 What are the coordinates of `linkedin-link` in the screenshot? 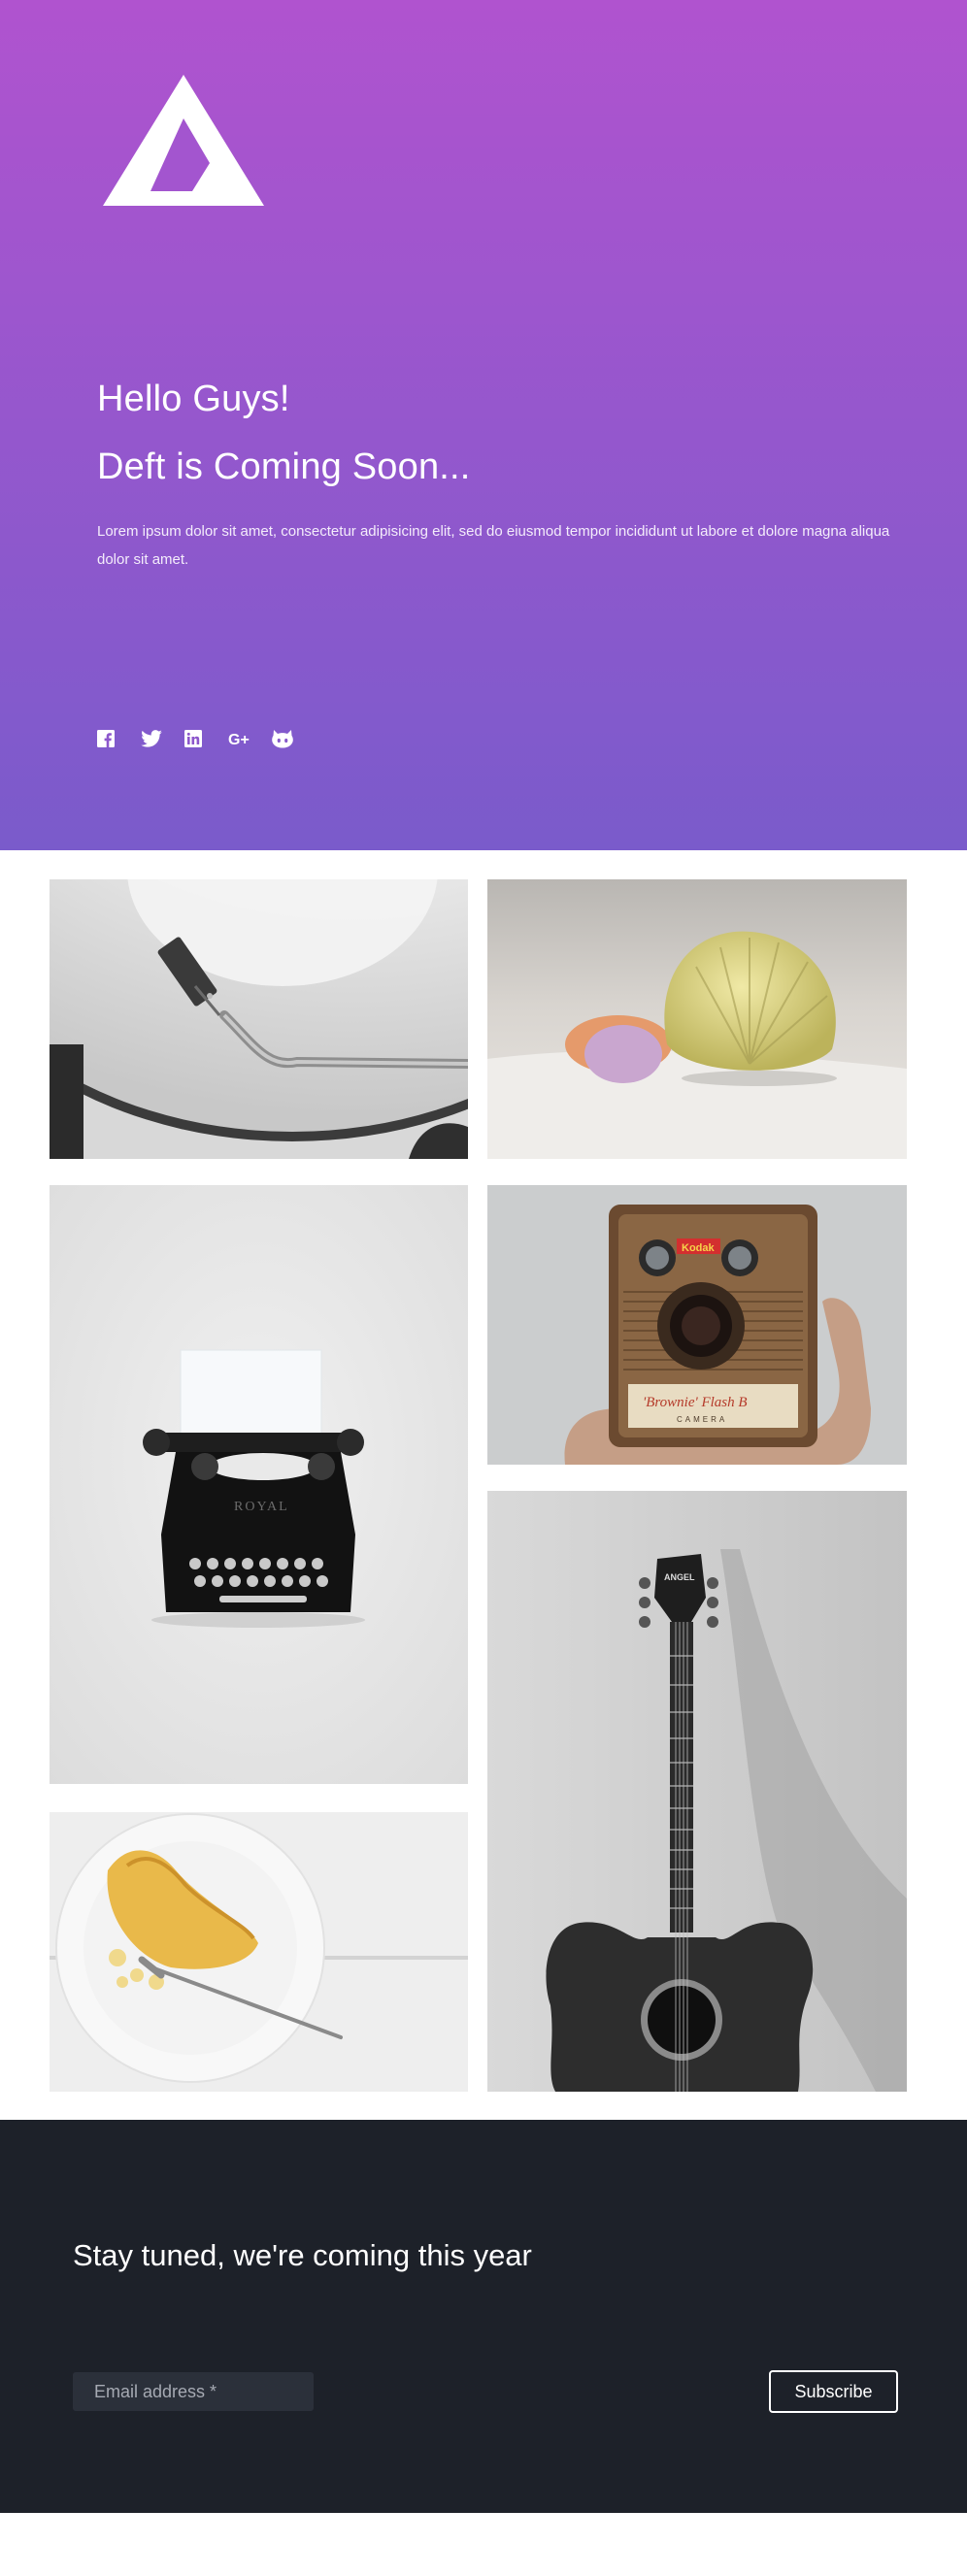 It's located at (206, 738).